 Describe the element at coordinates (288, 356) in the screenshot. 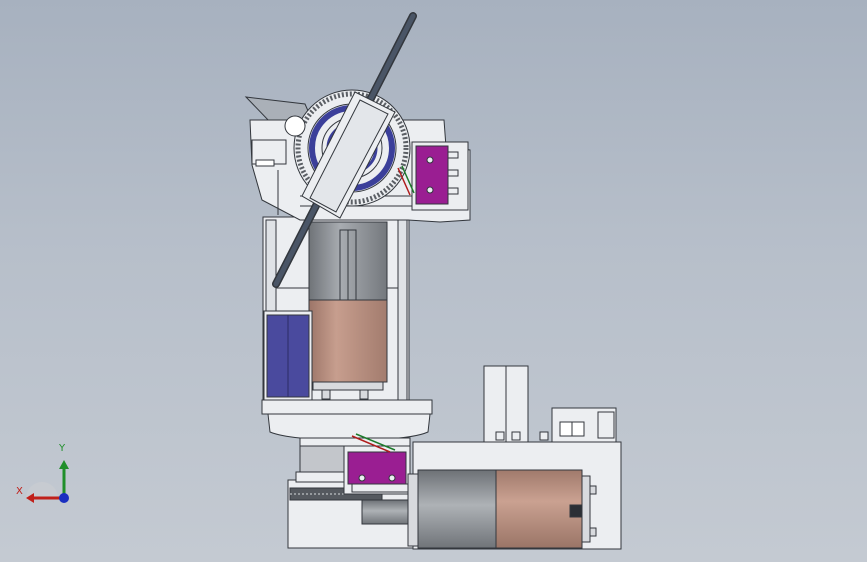

I see `battery-pack` at that location.